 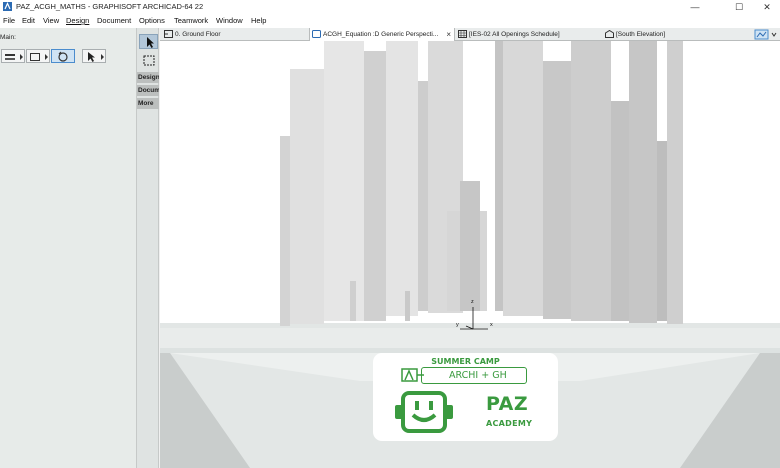 I want to click on arrow-tool-combo, so click(x=94, y=56).